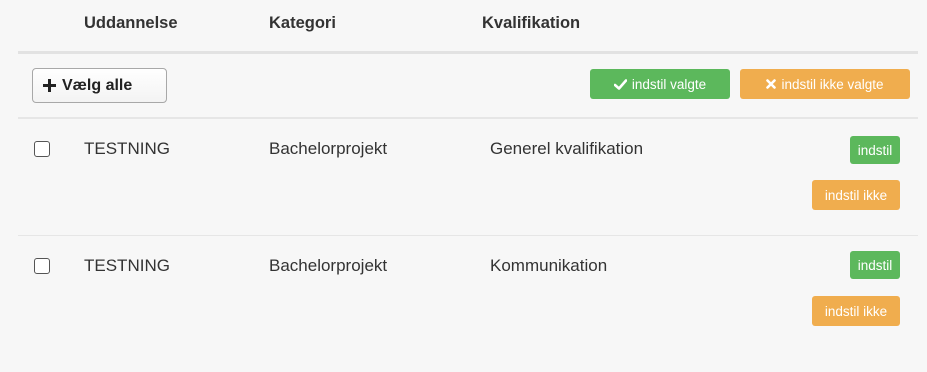 This screenshot has width=927, height=372. I want to click on plus-icon, so click(49, 85).